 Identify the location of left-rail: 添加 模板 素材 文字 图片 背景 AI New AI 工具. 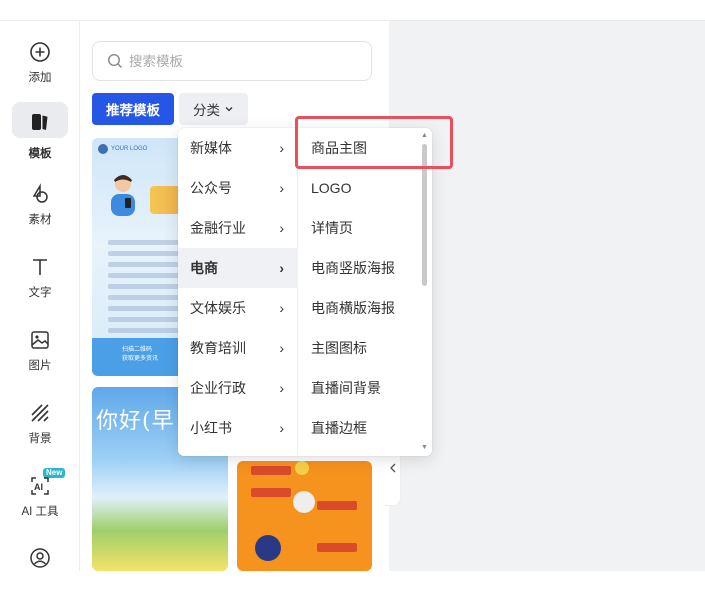
(40, 296).